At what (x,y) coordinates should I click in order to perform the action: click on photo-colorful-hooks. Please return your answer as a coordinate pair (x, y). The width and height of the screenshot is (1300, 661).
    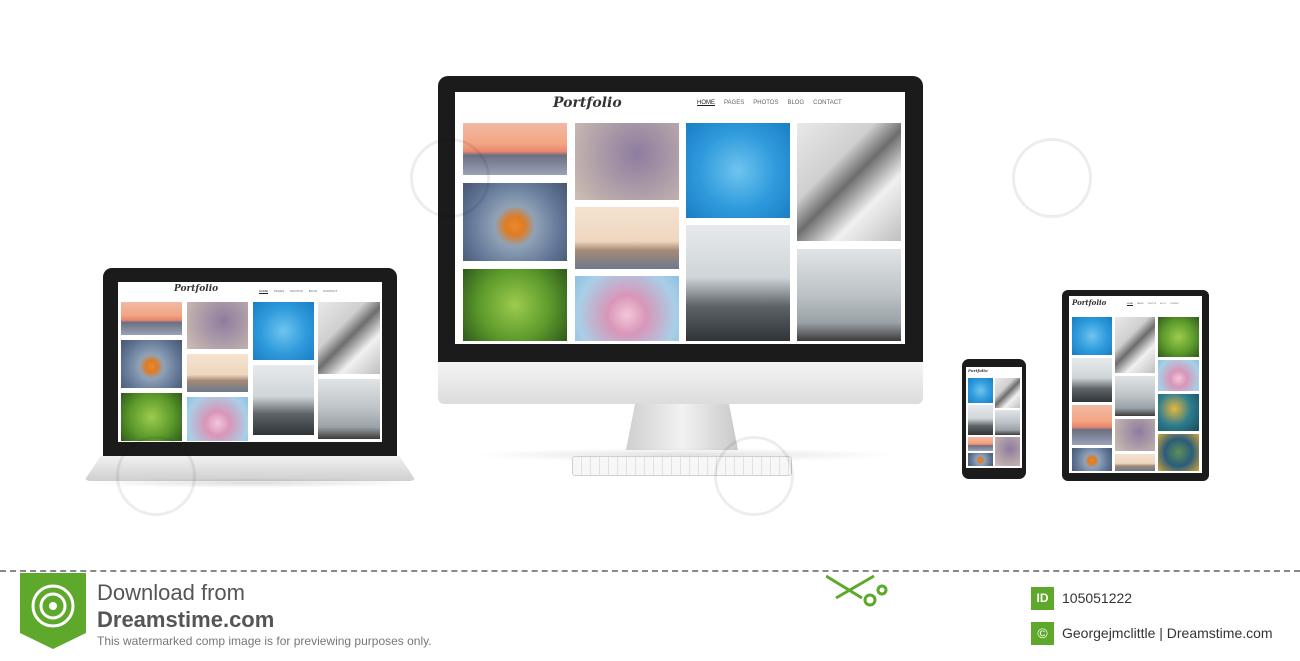
    Looking at the image, I should click on (1178, 412).